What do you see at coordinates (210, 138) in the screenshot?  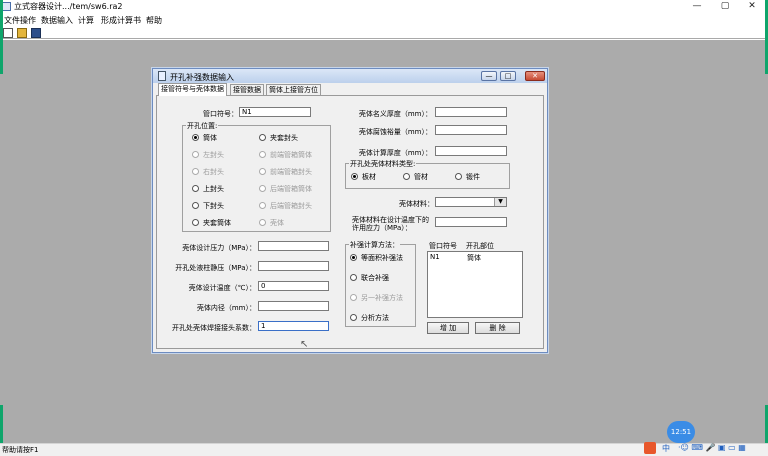 I see `radio-label: 筒体` at bounding box center [210, 138].